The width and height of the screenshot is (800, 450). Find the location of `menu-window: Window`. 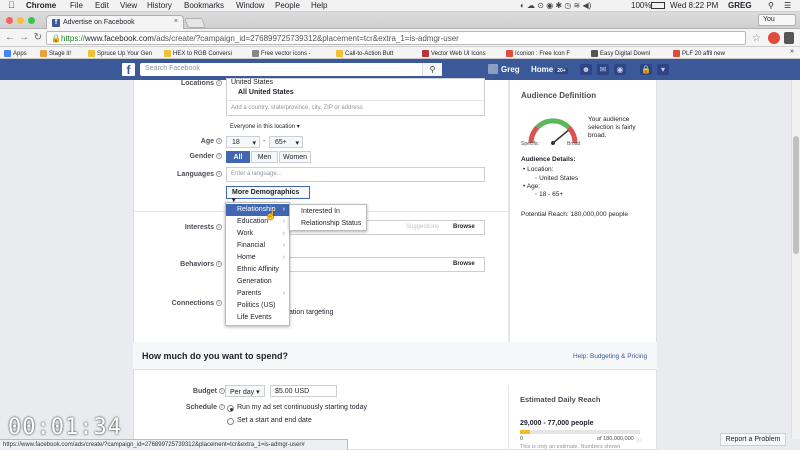

menu-window: Window is located at coordinates (250, 5).